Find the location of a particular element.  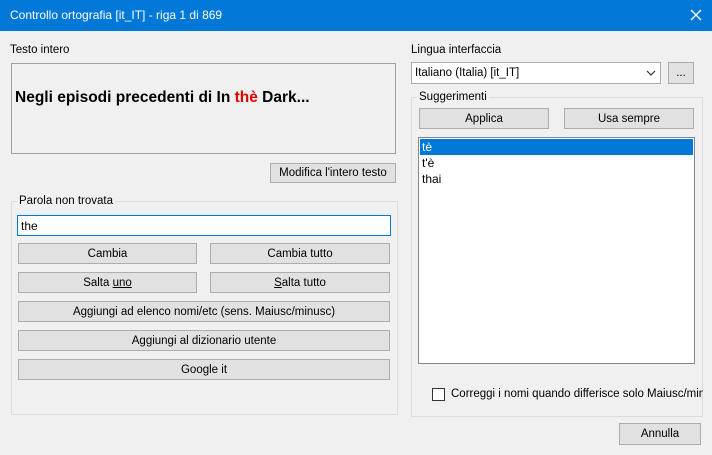

skip-all-button: Salta tutto is located at coordinates (300, 282).